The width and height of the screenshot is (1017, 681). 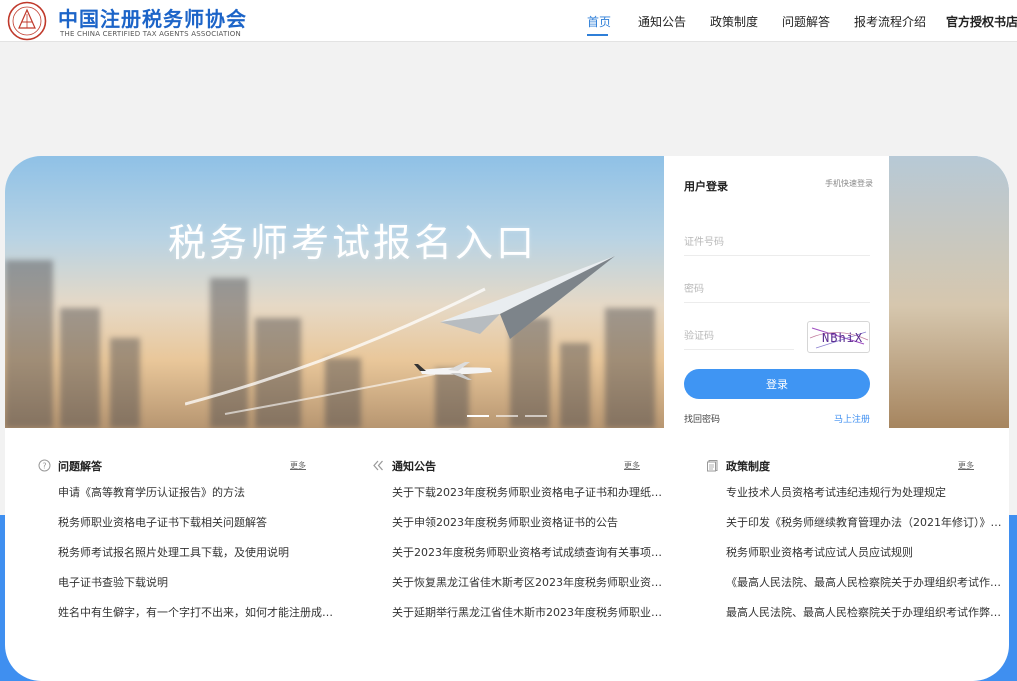 What do you see at coordinates (198, 619) in the screenshot?
I see `list-item: 姓名中有生僻字，有一个字打不出来，如何才能注册成功？` at bounding box center [198, 619].